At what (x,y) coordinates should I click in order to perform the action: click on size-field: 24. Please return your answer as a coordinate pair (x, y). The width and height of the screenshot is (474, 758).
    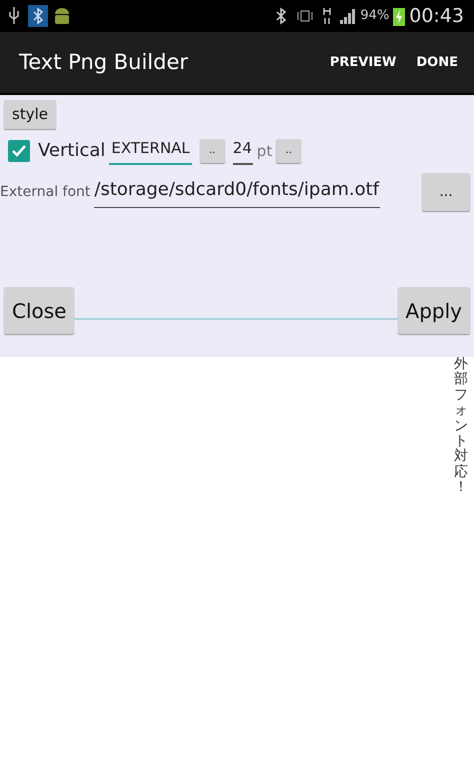
    Looking at the image, I should click on (242, 150).